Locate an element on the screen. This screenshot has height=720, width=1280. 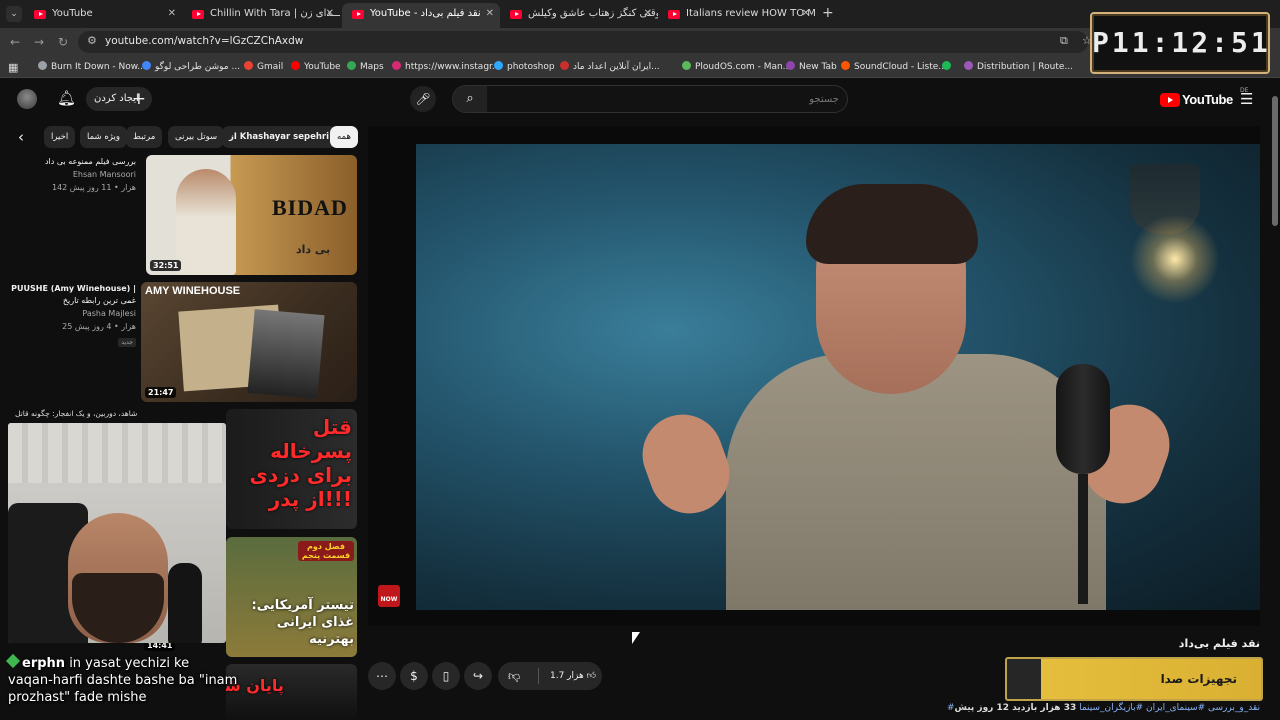
chip-recent: اخیرا is located at coordinates (60, 137).